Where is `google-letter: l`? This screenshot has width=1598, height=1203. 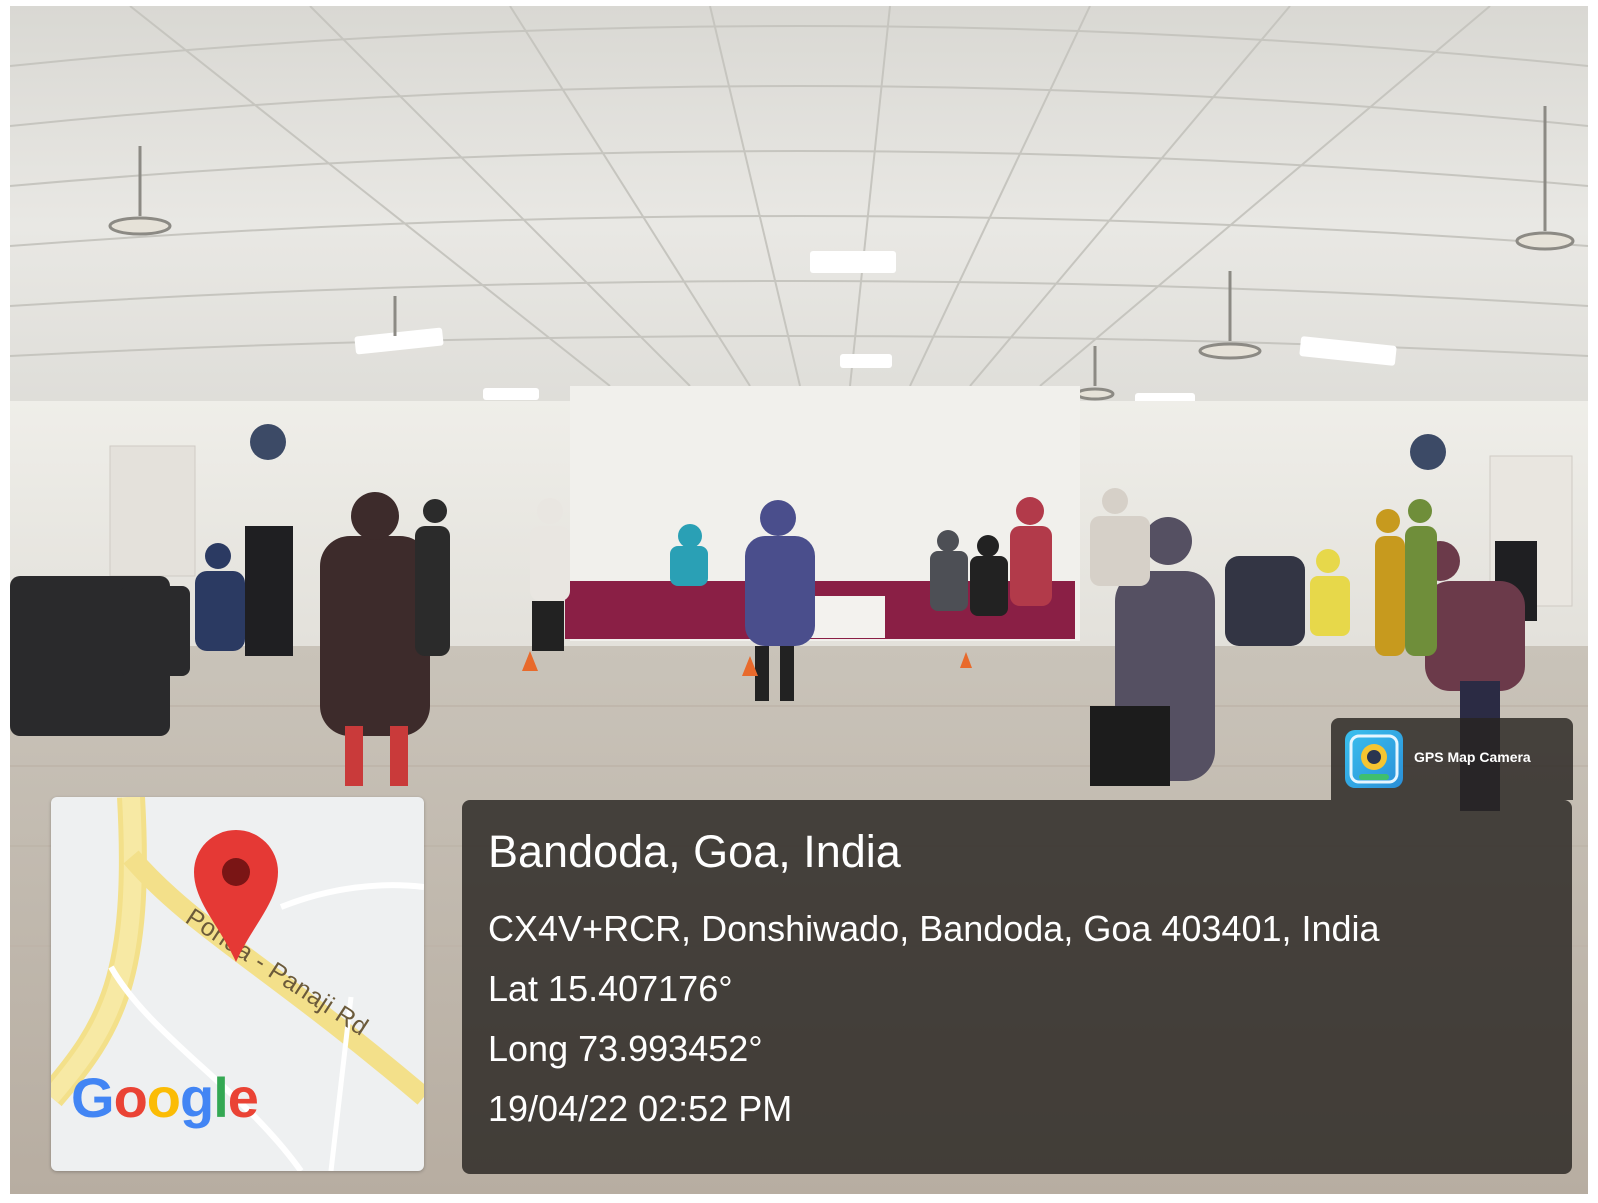
google-letter: l is located at coordinates (221, 1097).